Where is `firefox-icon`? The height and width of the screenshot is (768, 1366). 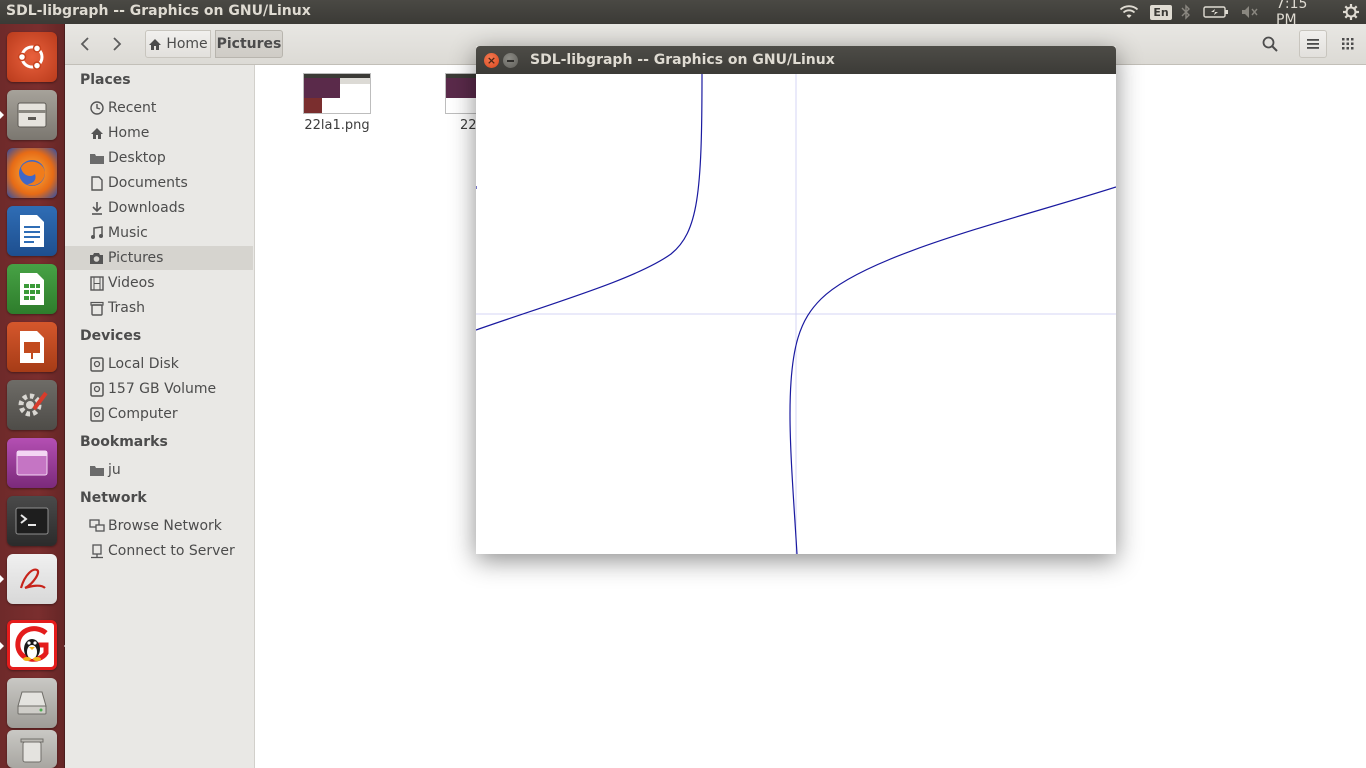
firefox-icon is located at coordinates (32, 173).